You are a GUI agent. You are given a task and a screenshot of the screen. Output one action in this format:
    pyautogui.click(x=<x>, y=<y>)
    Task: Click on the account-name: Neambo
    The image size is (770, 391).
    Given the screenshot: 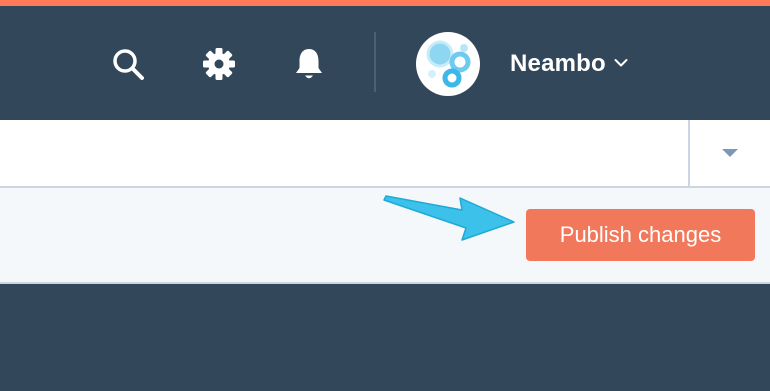 What is the action you would take?
    pyautogui.click(x=558, y=63)
    